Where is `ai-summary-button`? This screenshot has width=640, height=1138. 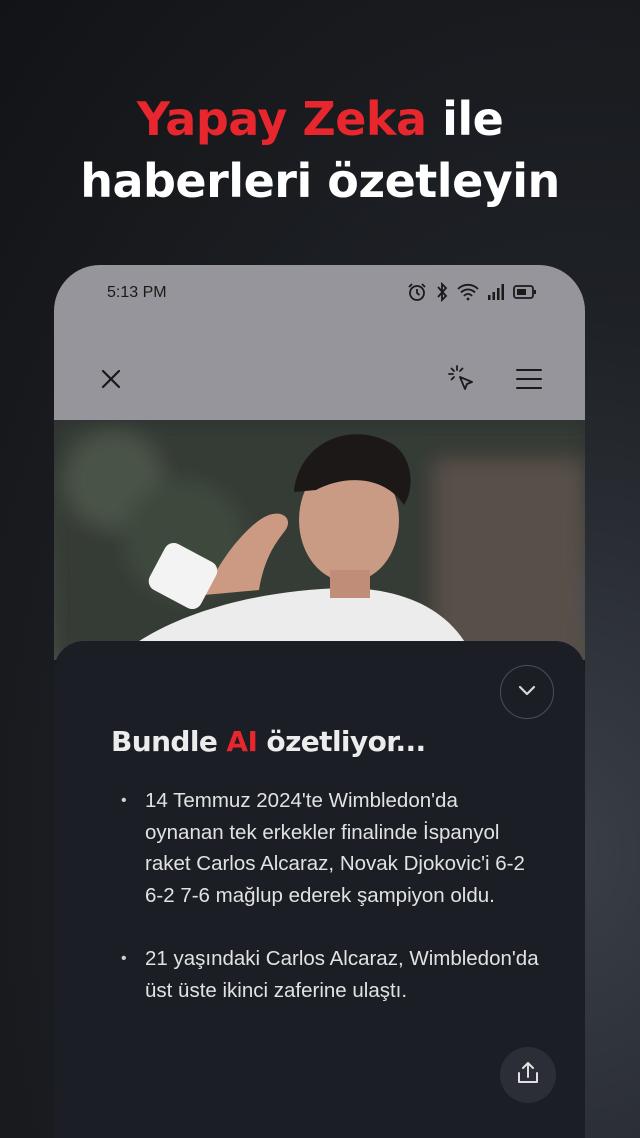 ai-summary-button is located at coordinates (462, 381).